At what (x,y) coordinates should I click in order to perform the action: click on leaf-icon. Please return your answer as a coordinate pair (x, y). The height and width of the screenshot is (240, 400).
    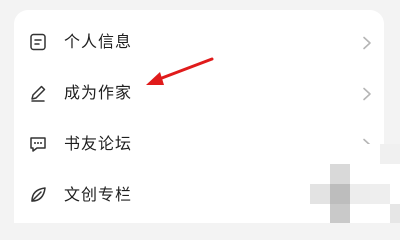
    Looking at the image, I should click on (38, 194).